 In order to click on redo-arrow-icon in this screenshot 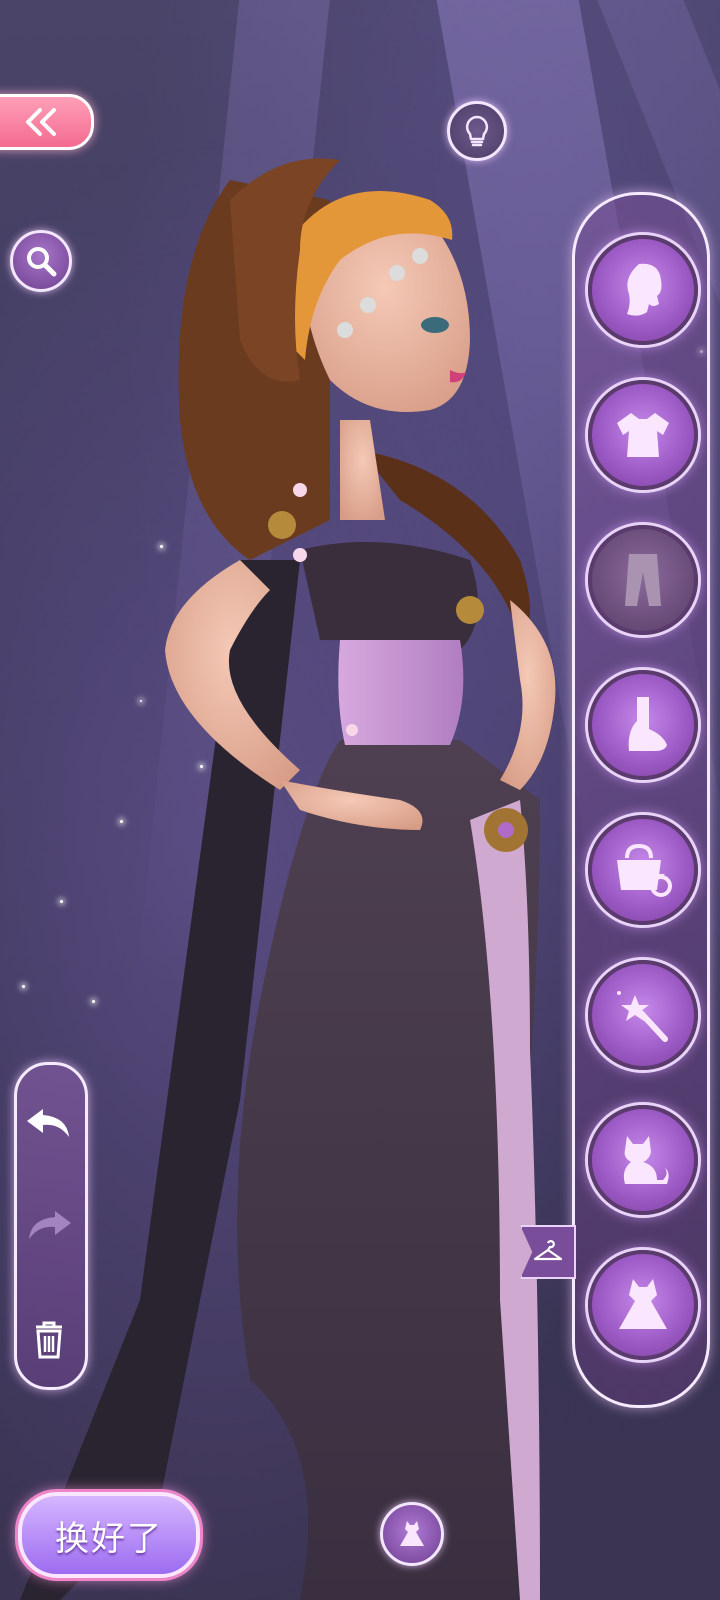, I will do `click(50, 1225)`.